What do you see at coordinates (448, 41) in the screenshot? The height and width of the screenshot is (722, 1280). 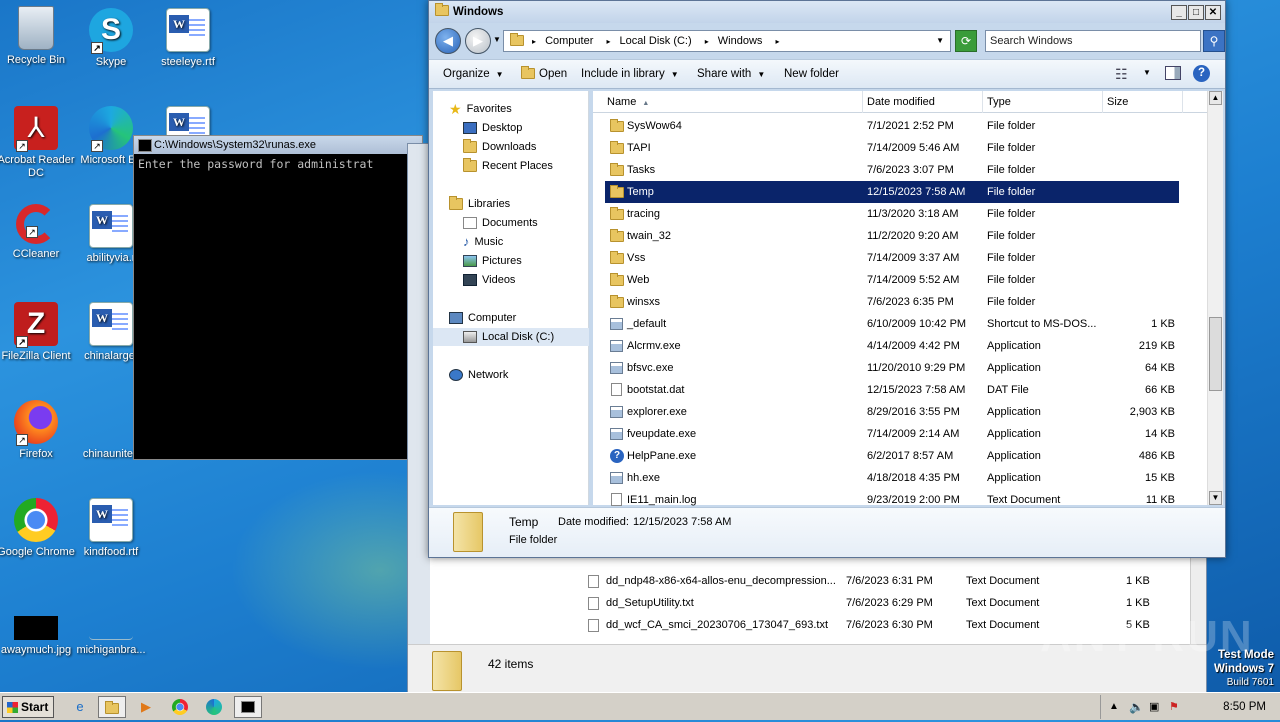 I see `back-button: ◀` at bounding box center [448, 41].